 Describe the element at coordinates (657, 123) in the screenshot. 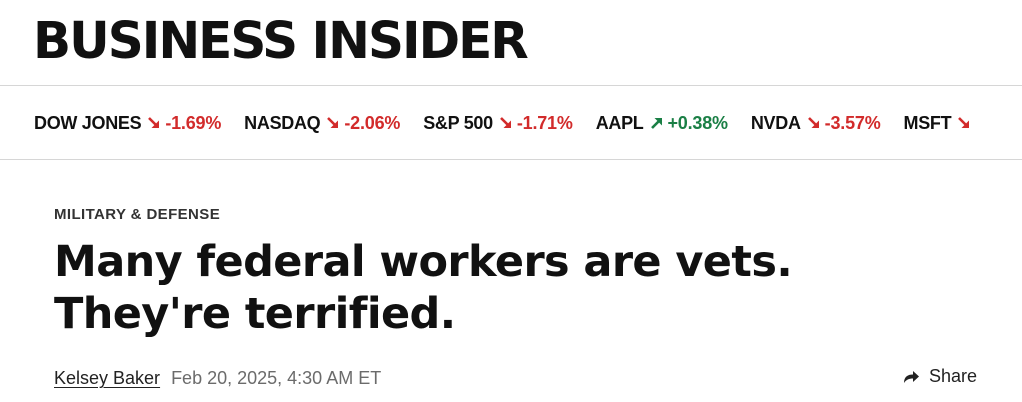

I see `arrow-up-right-icon` at that location.